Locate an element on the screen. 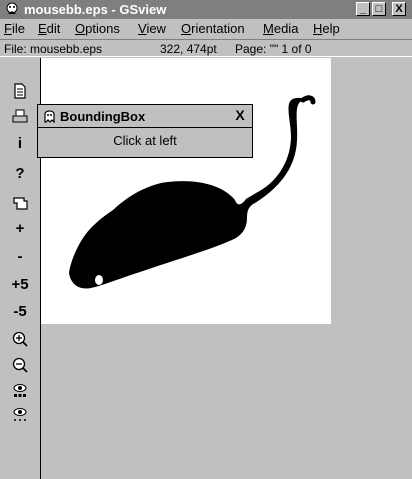  menu-view-label: iew is located at coordinates (156, 28).